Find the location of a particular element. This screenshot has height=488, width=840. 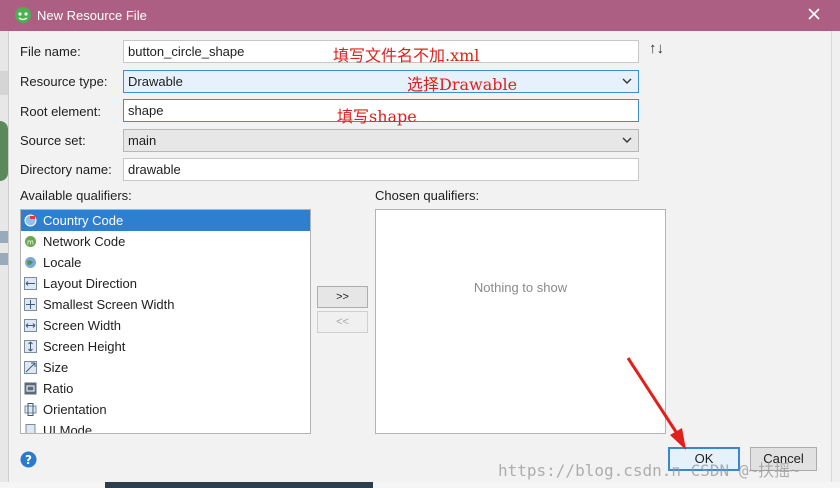

remove-qualifier-button: << is located at coordinates (342, 322).